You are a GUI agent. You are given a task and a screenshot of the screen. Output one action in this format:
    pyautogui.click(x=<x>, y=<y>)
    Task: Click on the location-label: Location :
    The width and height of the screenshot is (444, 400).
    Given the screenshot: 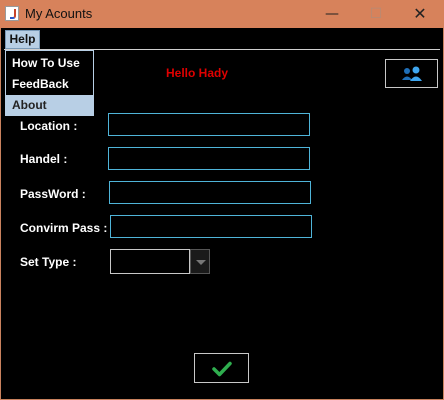 What is the action you would take?
    pyautogui.click(x=49, y=126)
    